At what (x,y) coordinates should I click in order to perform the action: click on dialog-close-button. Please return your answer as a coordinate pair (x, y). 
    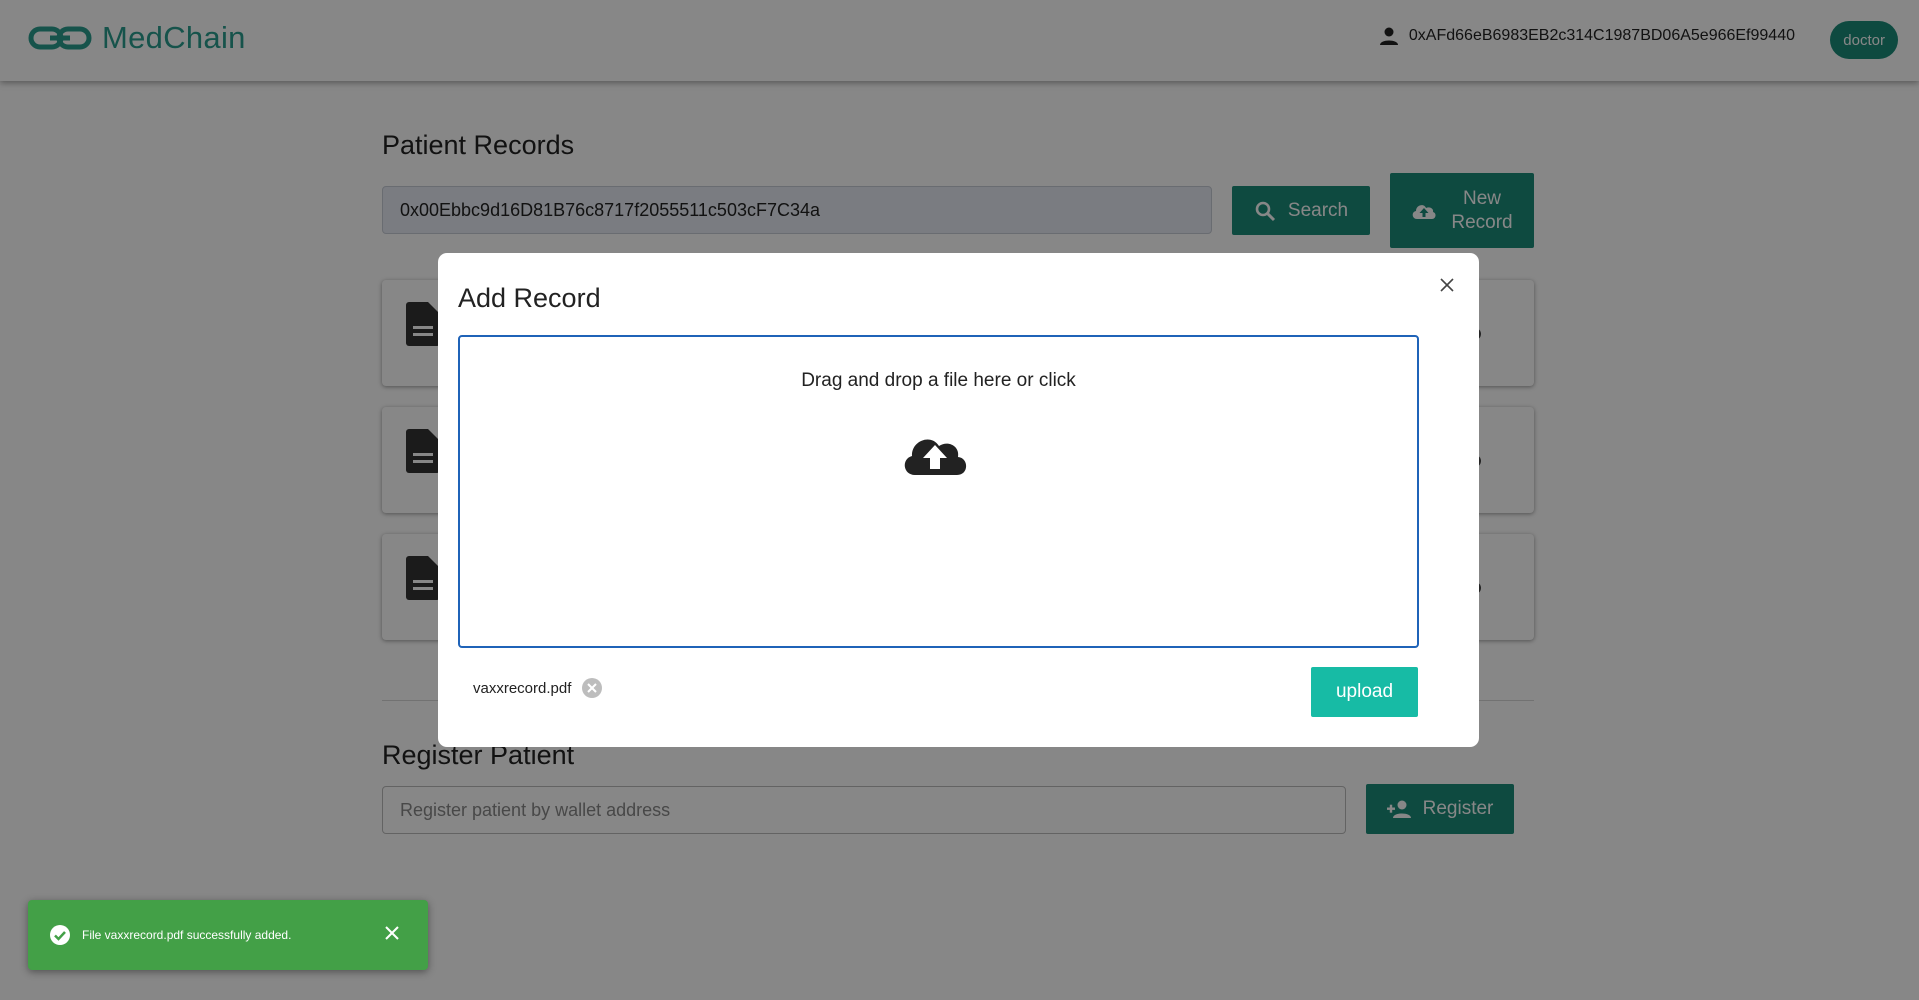
    Looking at the image, I should click on (1447, 285).